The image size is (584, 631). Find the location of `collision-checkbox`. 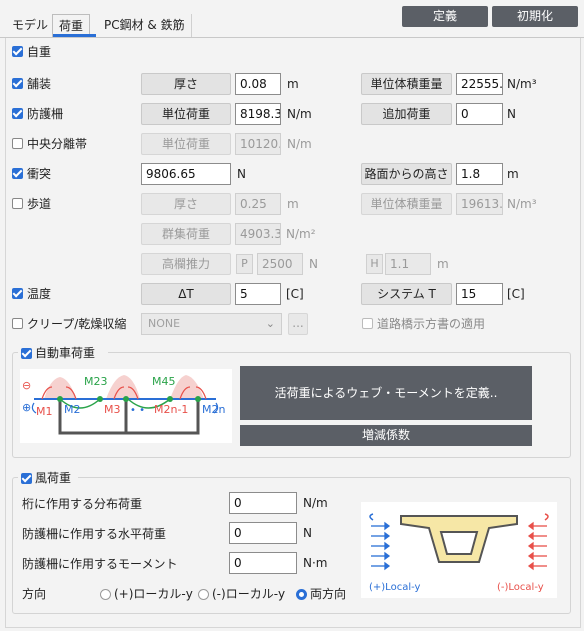

collision-checkbox is located at coordinates (17, 173).